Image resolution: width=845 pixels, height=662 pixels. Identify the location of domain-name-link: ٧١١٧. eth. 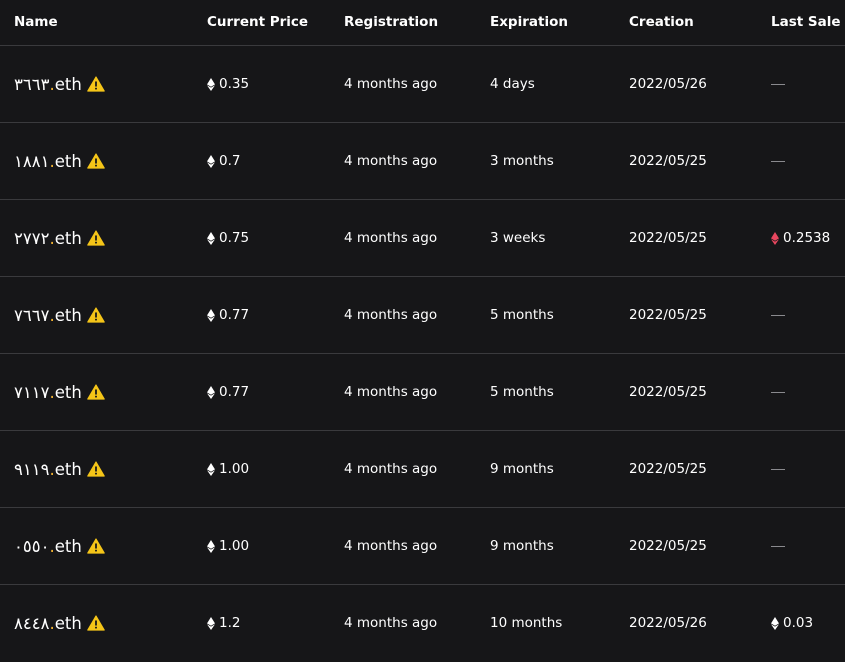
(59, 392).